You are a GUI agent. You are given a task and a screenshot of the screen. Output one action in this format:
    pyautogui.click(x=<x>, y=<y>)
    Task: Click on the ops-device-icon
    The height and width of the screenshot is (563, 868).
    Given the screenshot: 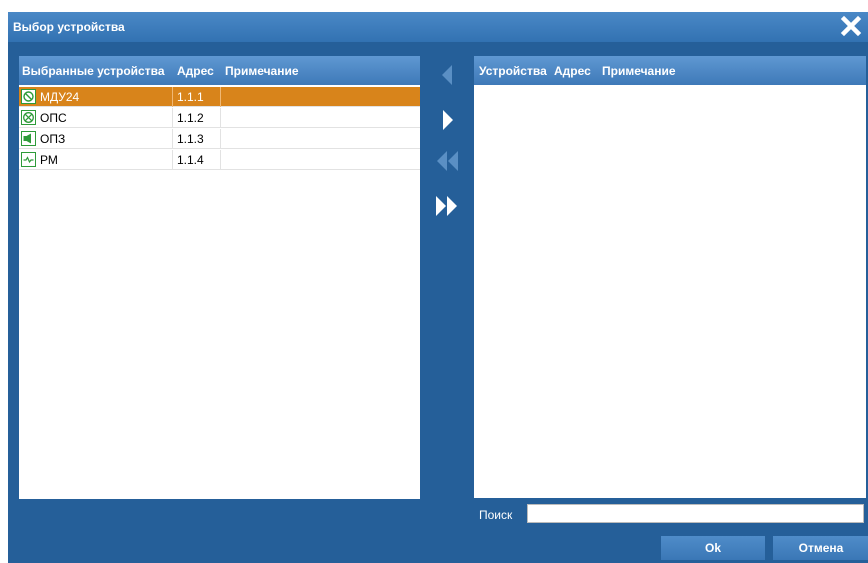 What is the action you would take?
    pyautogui.click(x=28, y=117)
    